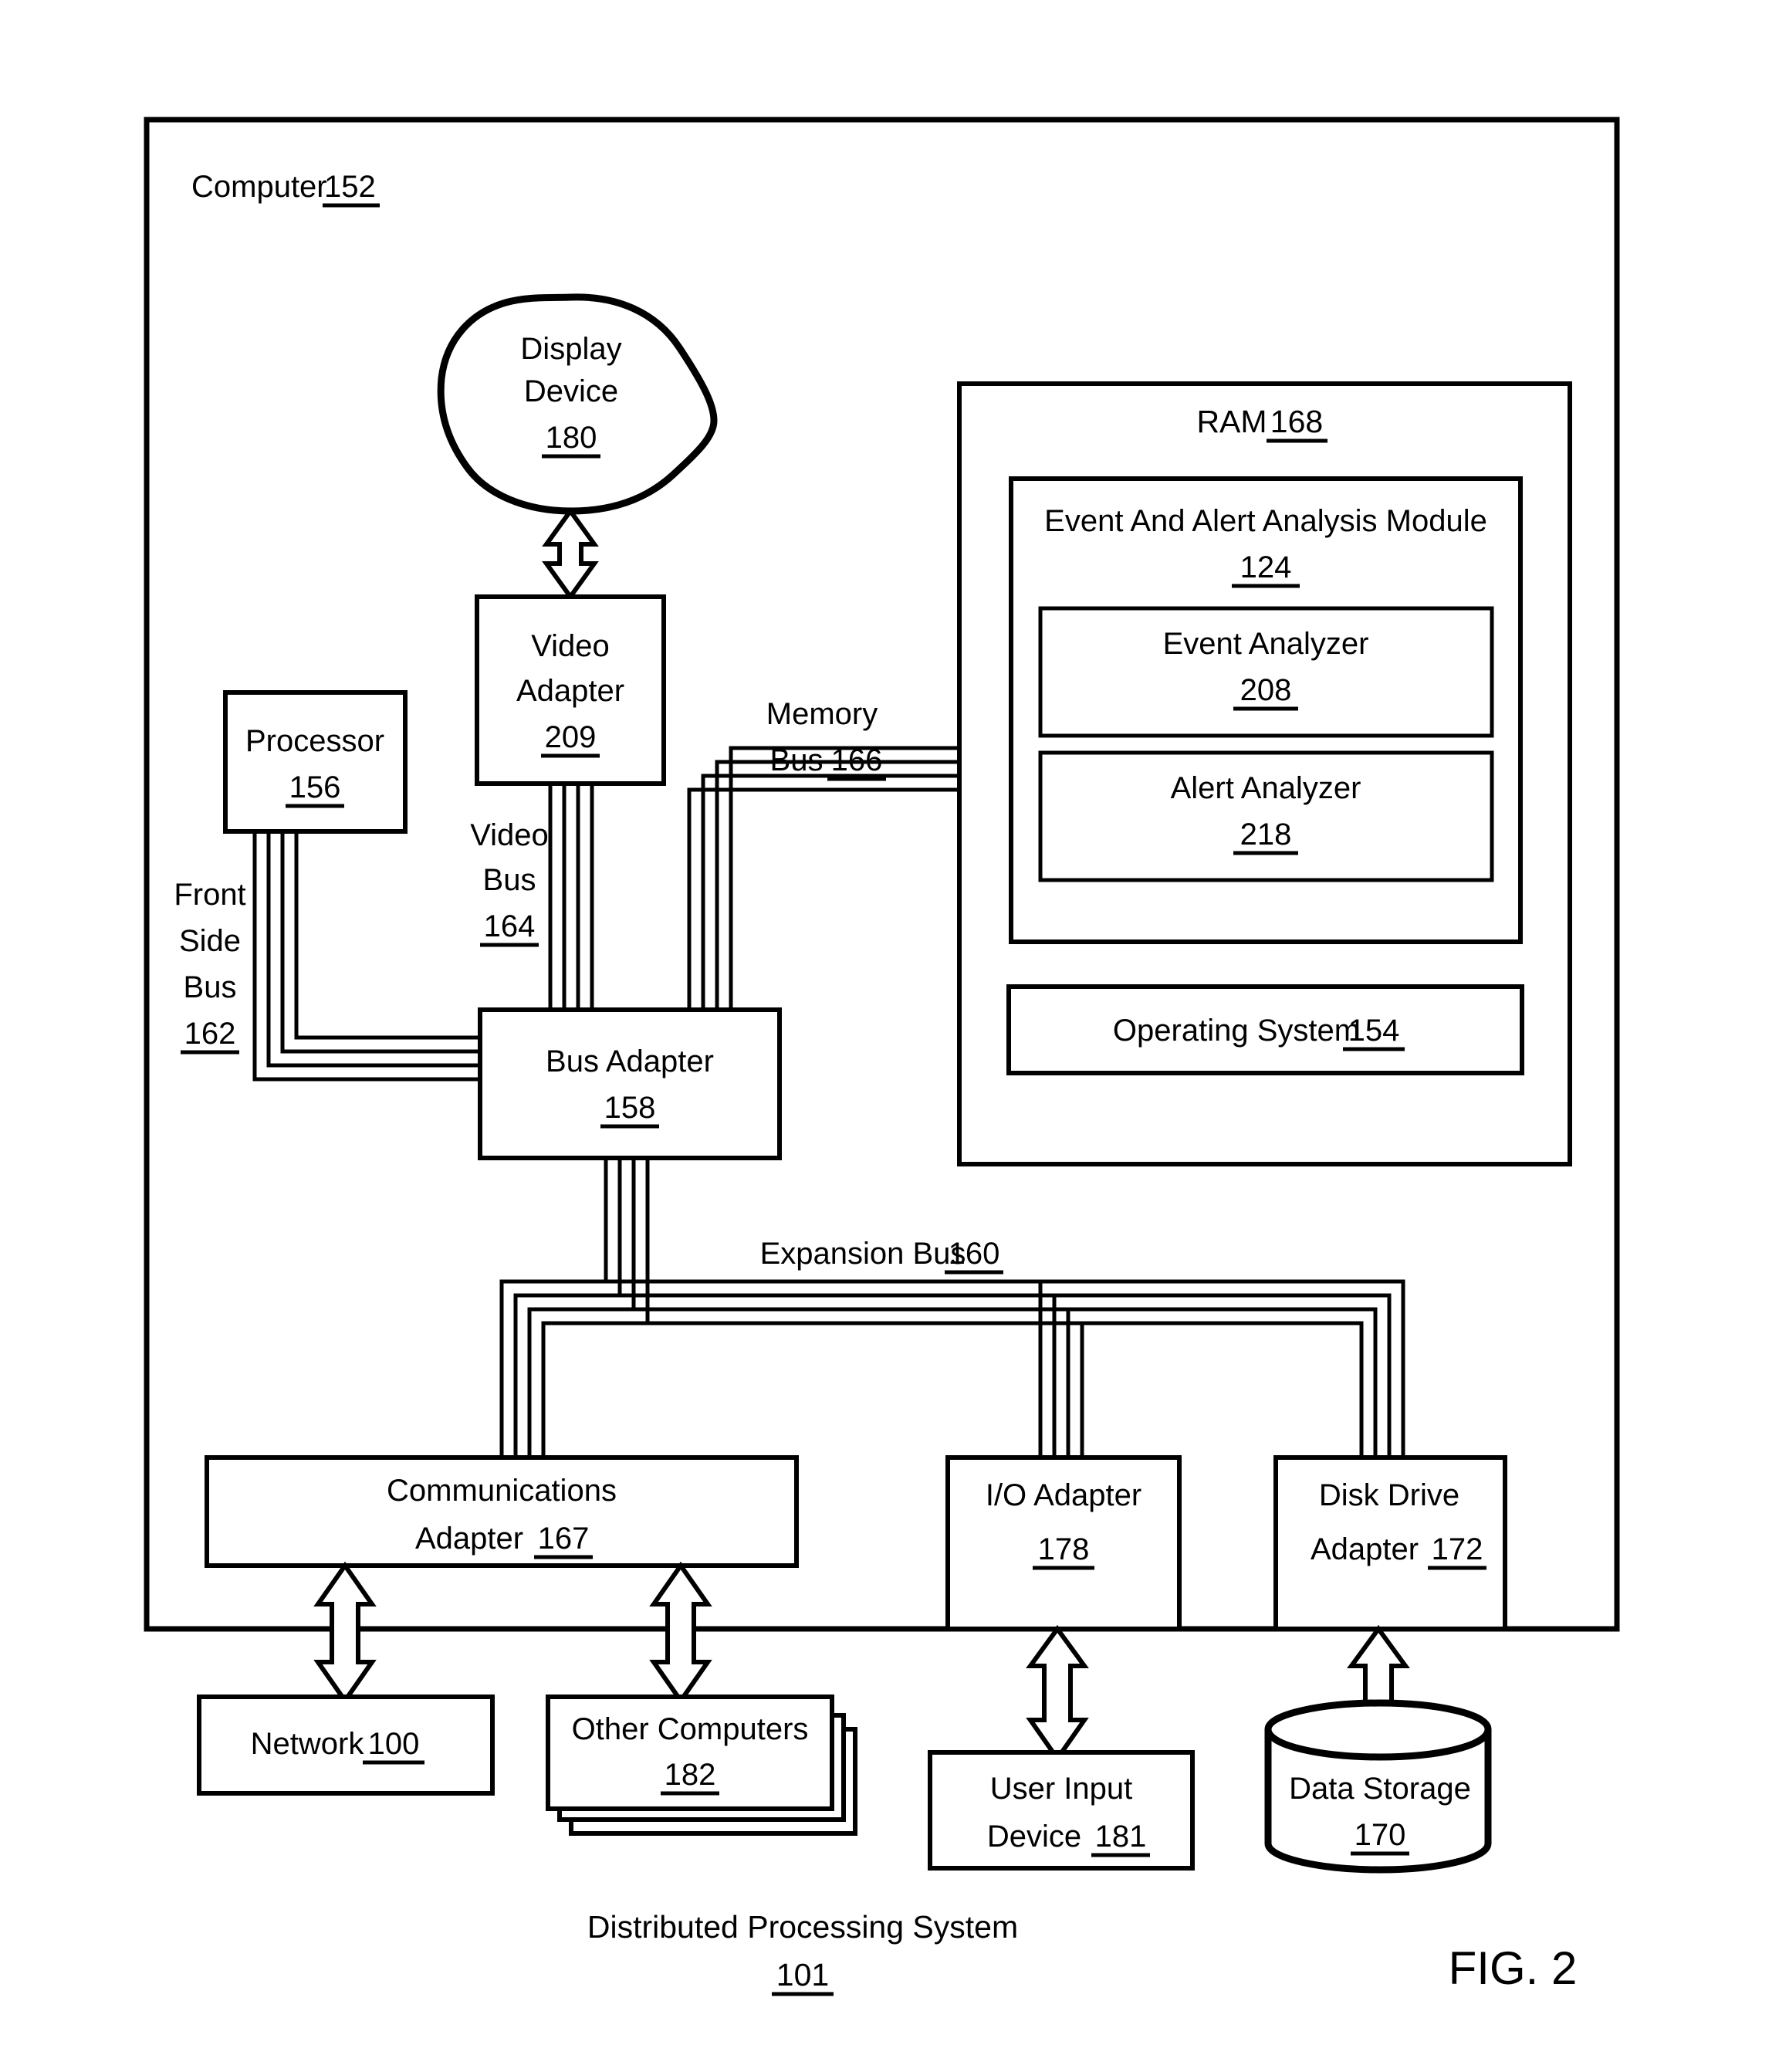 The image size is (1779, 2072). Describe the element at coordinates (1061, 1789) in the screenshot. I see `user-input-device-line1: User Input` at that location.